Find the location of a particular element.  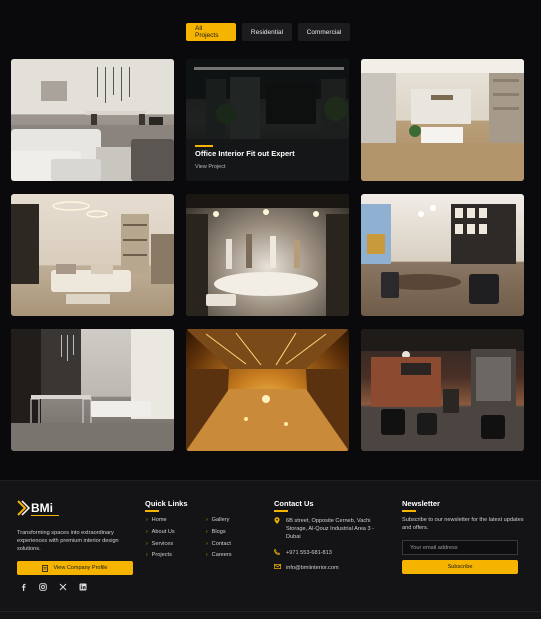

footer-link-about: › About Us is located at coordinates (160, 535).